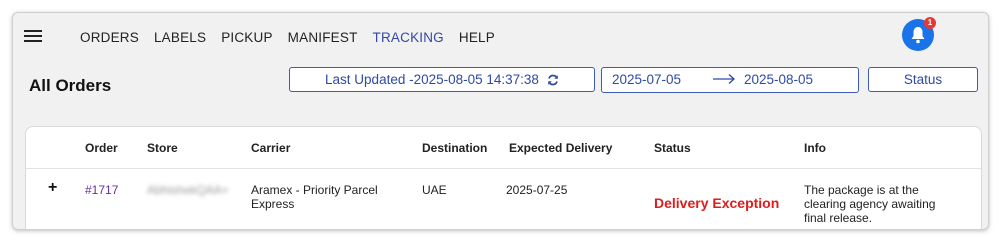  I want to click on bell-icon, so click(918, 35).